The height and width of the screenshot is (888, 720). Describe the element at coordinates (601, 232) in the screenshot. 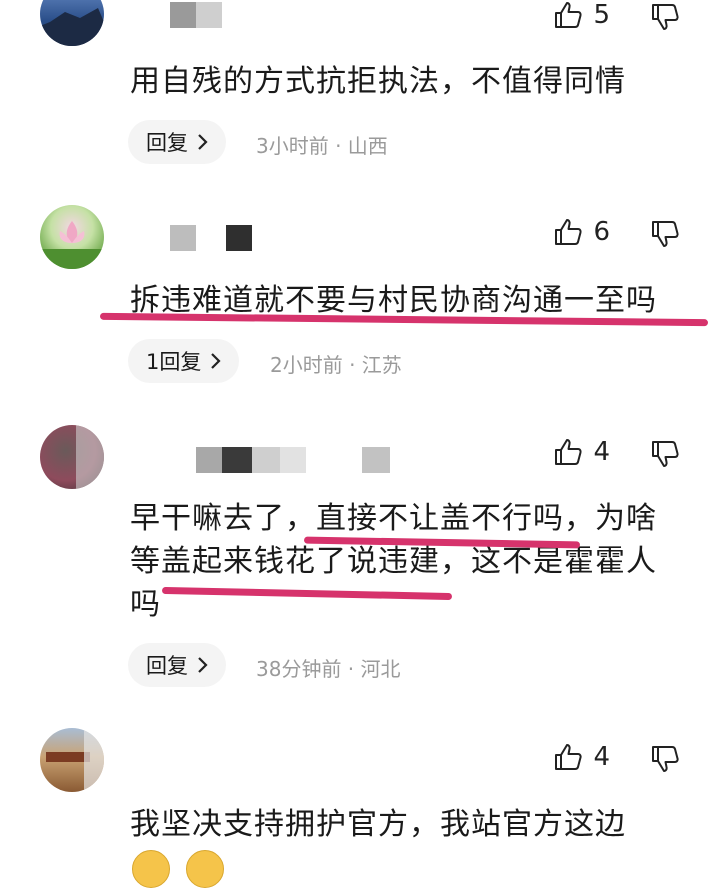

I see `like-count: 6` at that location.